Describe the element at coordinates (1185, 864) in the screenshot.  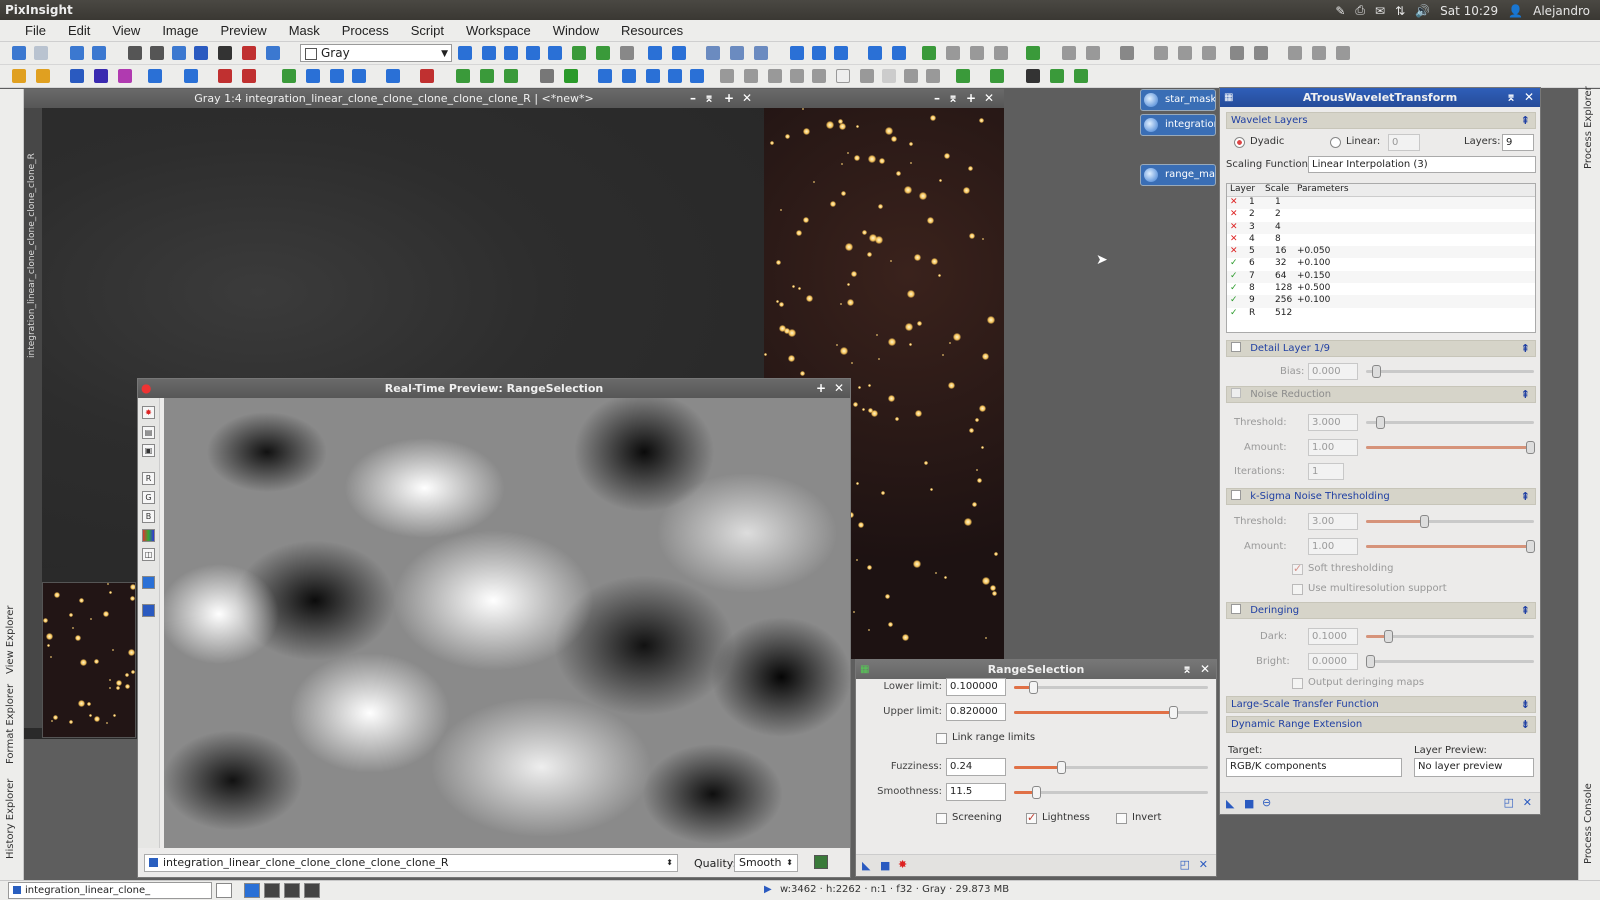
I see `browse-doc-icon: ◰` at that location.